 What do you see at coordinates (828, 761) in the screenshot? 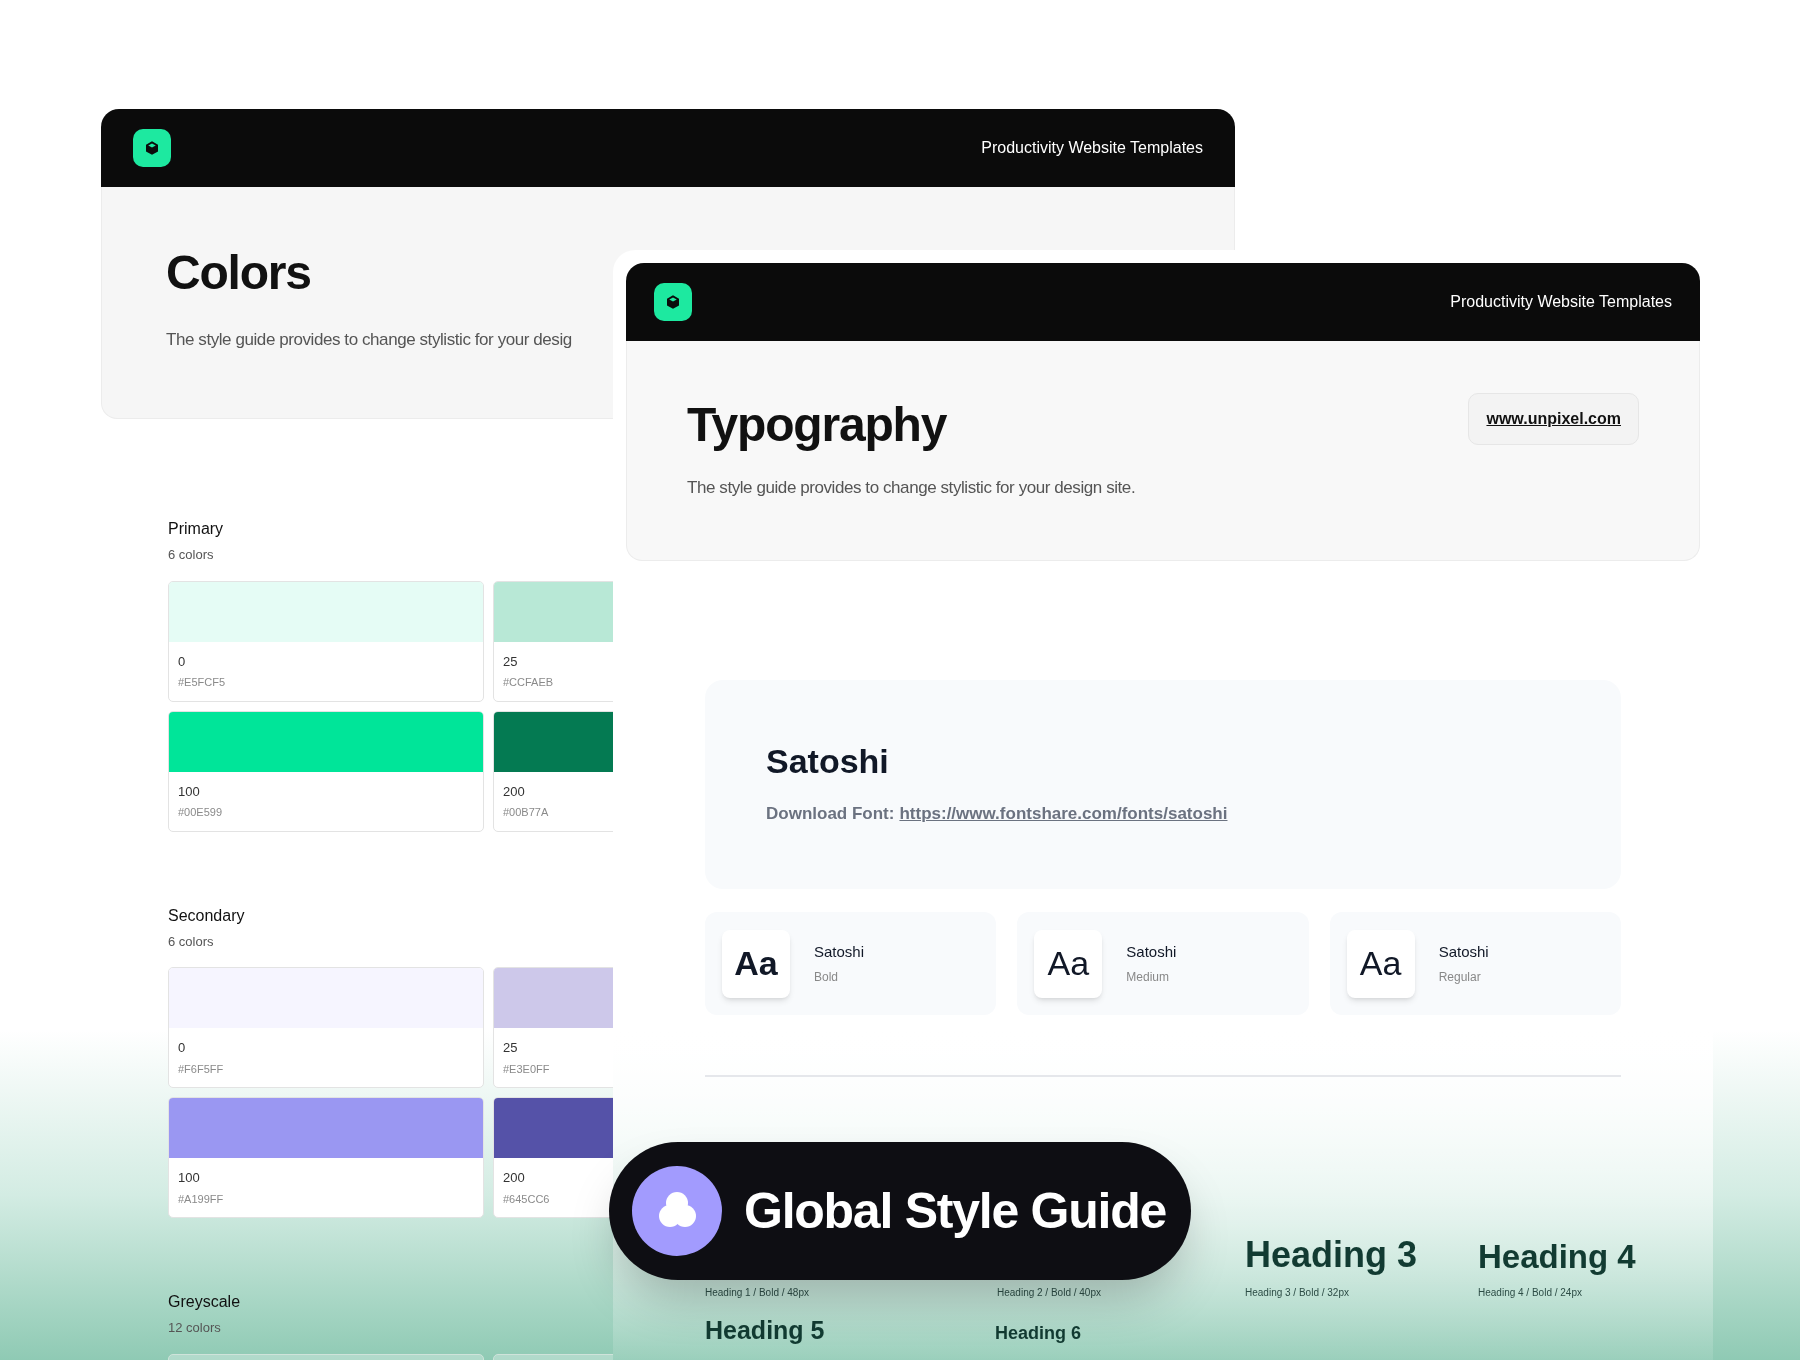
I see `font-name: Satoshi` at bounding box center [828, 761].